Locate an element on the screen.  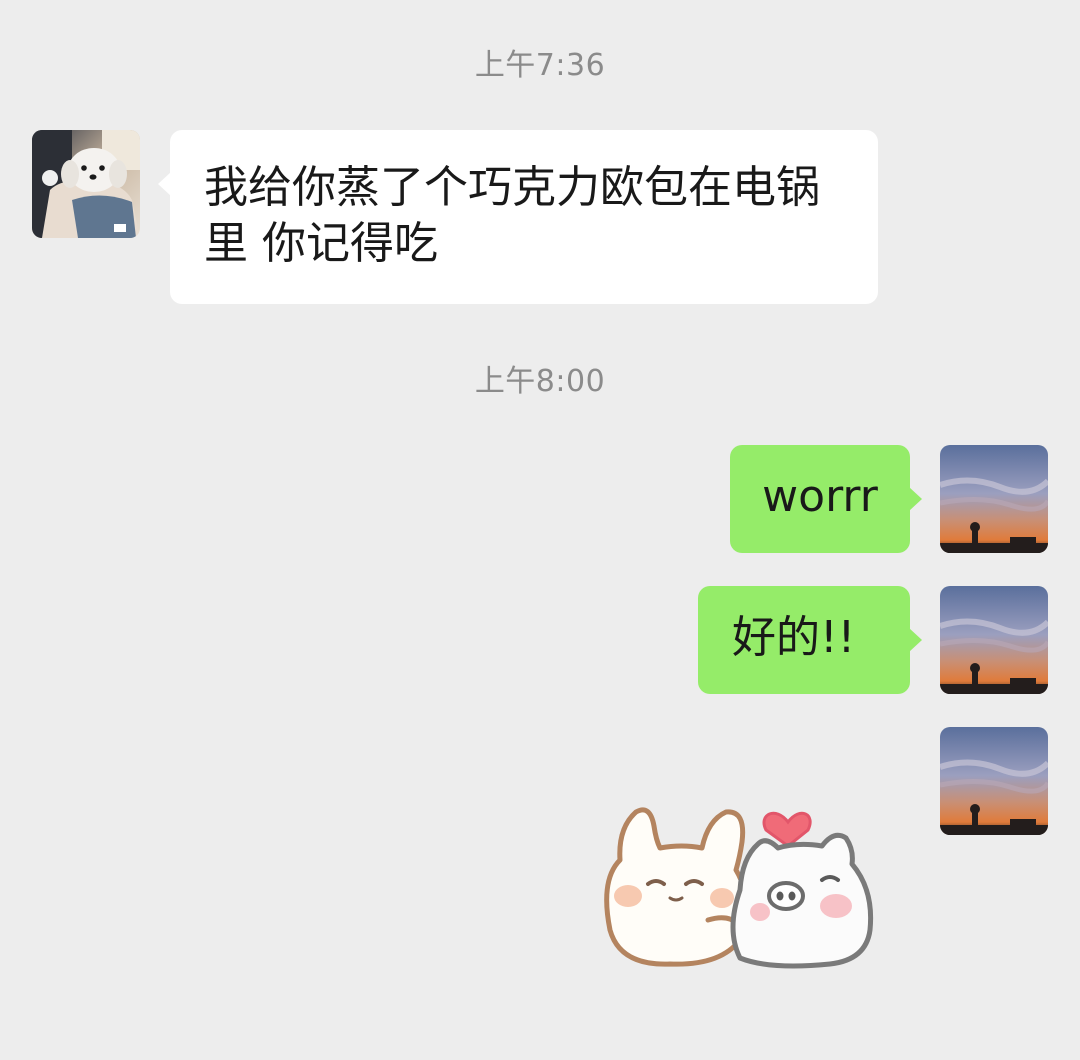
timestamp: 上午8:00 is located at coordinates (540, 381).